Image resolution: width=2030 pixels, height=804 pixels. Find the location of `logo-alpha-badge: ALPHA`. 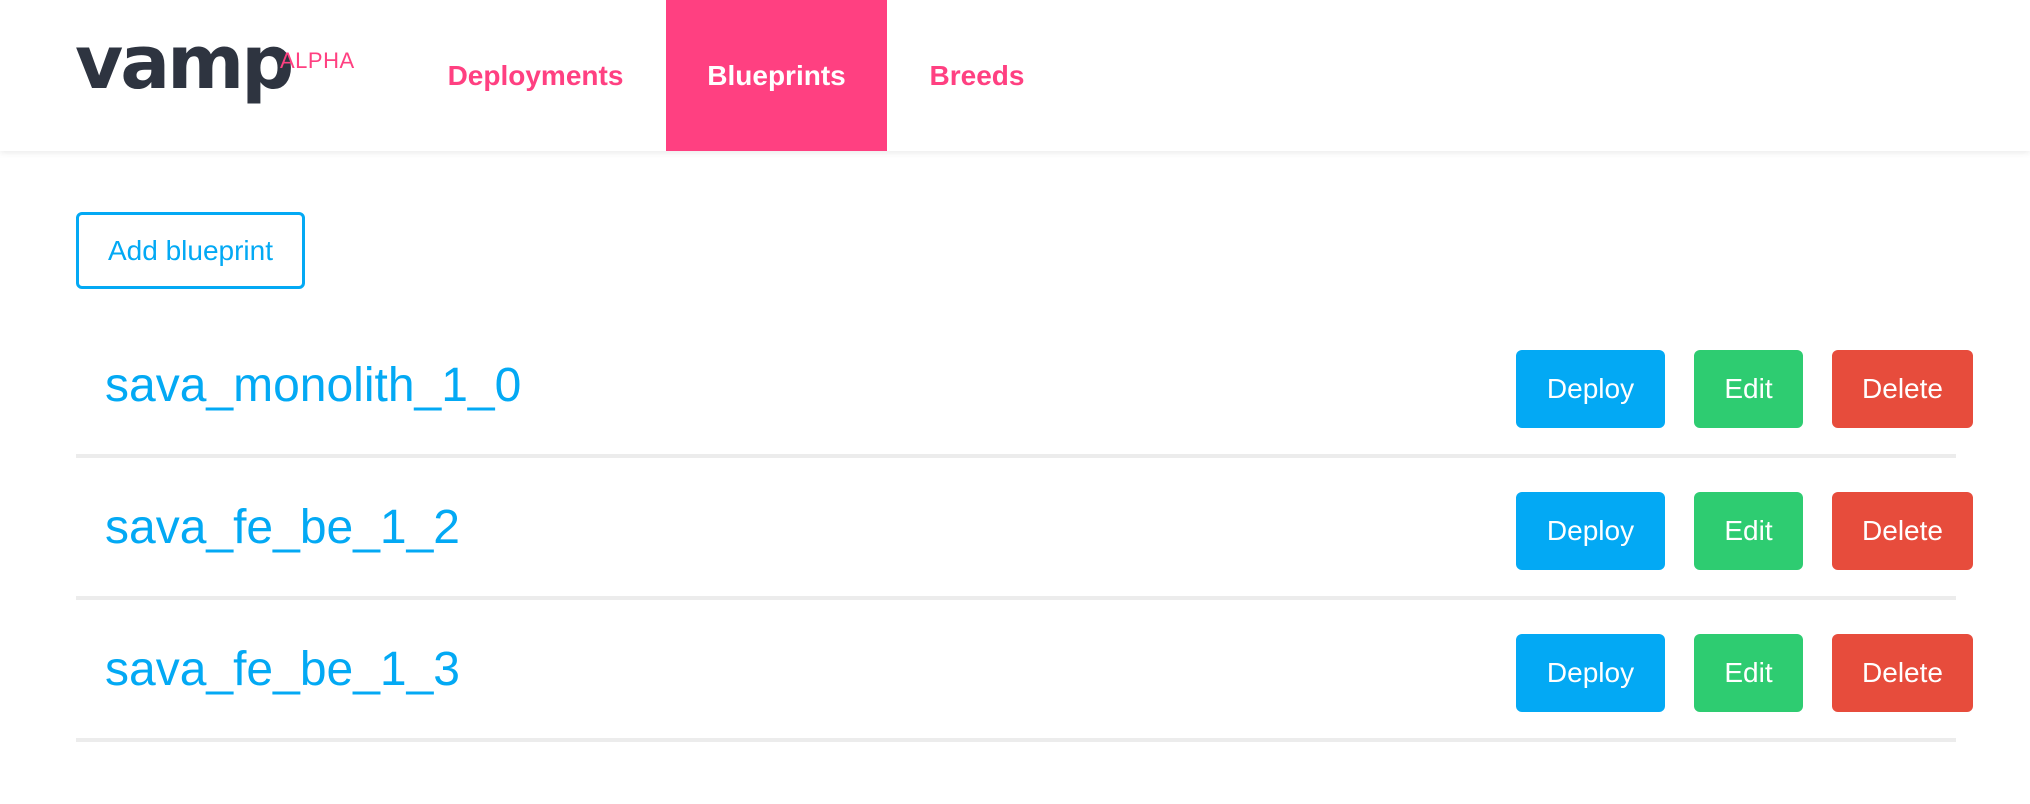

logo-alpha-badge: ALPHA is located at coordinates (317, 60).